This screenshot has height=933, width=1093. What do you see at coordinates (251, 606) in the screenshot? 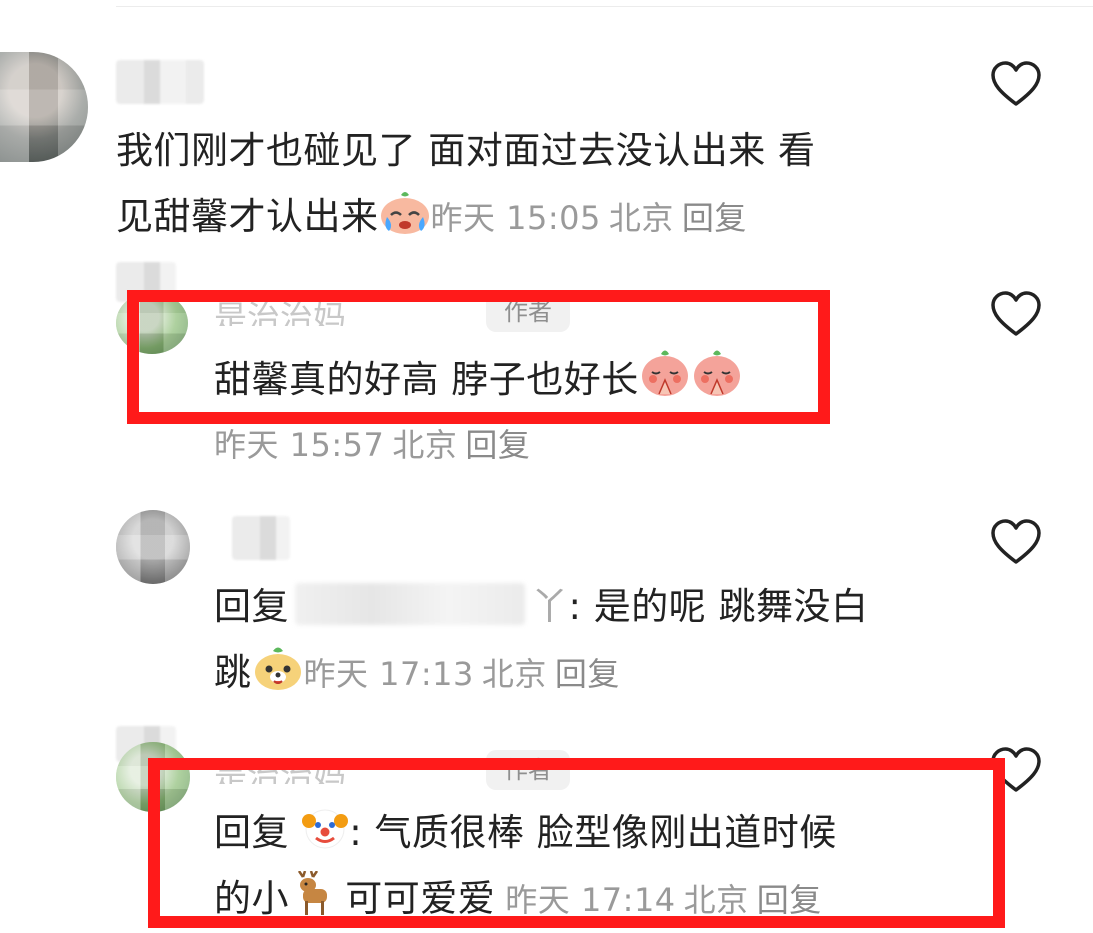
I see `reply-prefix: 回复` at bounding box center [251, 606].